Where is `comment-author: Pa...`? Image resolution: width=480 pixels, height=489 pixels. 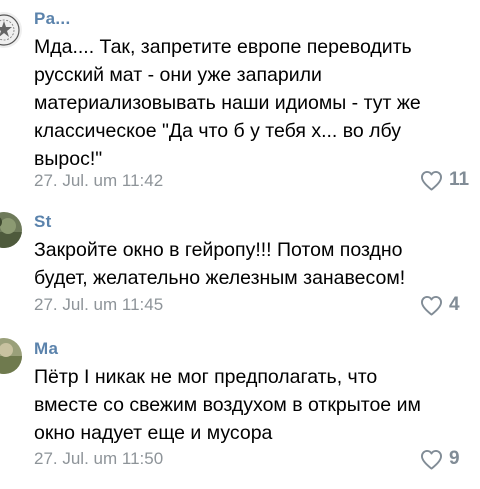 comment-author: Pa... is located at coordinates (54, 19).